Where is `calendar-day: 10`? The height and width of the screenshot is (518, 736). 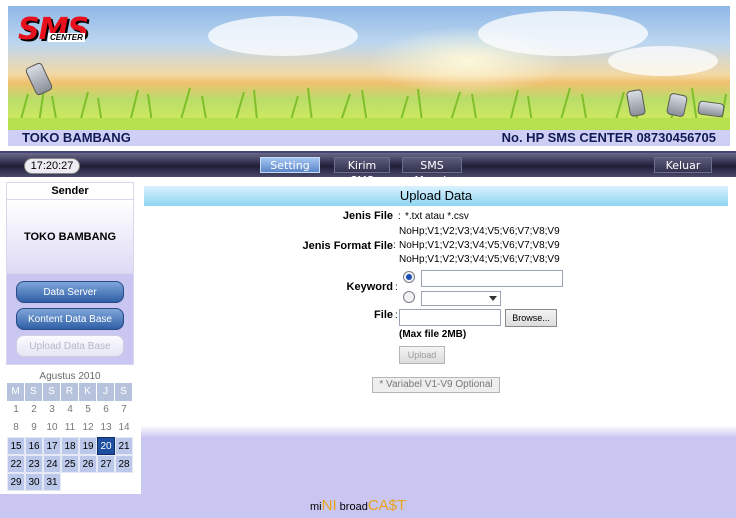 calendar-day: 10 is located at coordinates (52, 427).